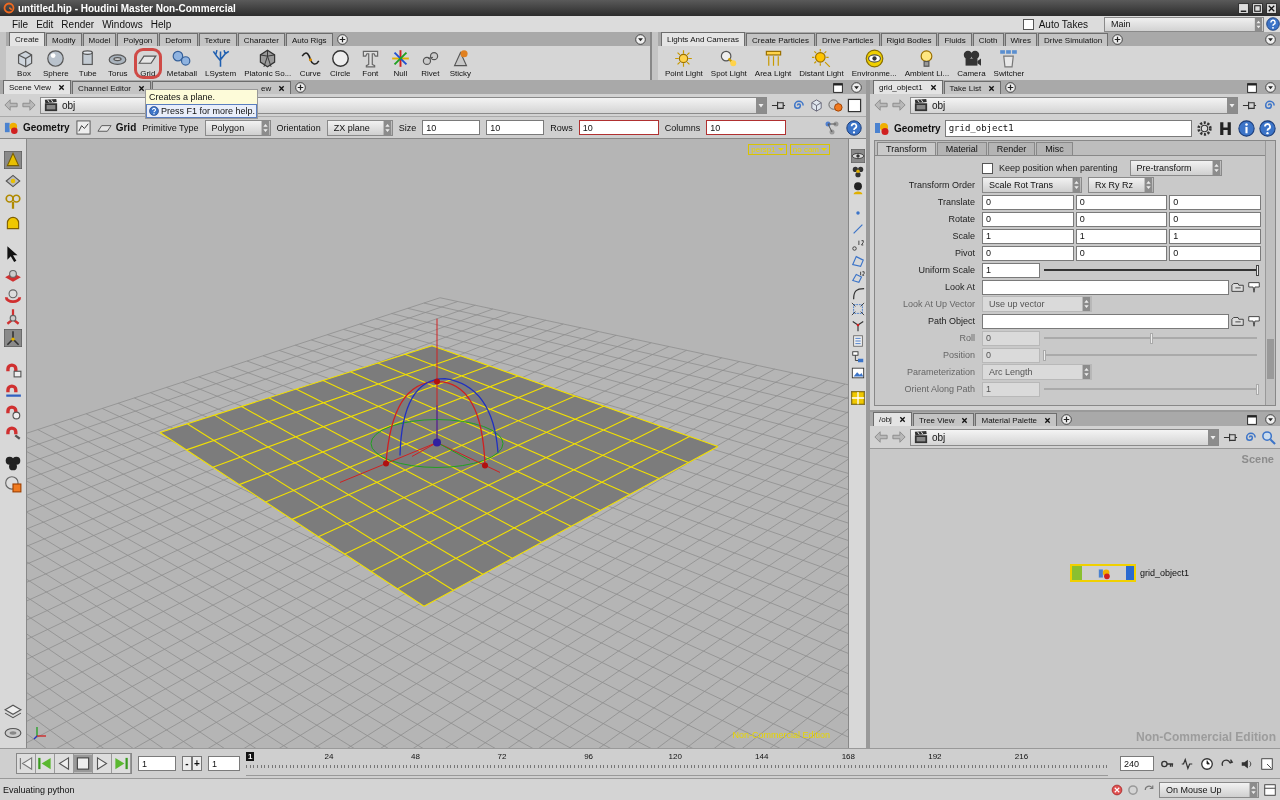 The height and width of the screenshot is (800, 1280). What do you see at coordinates (1028, 24) in the screenshot?
I see `checkbox` at bounding box center [1028, 24].